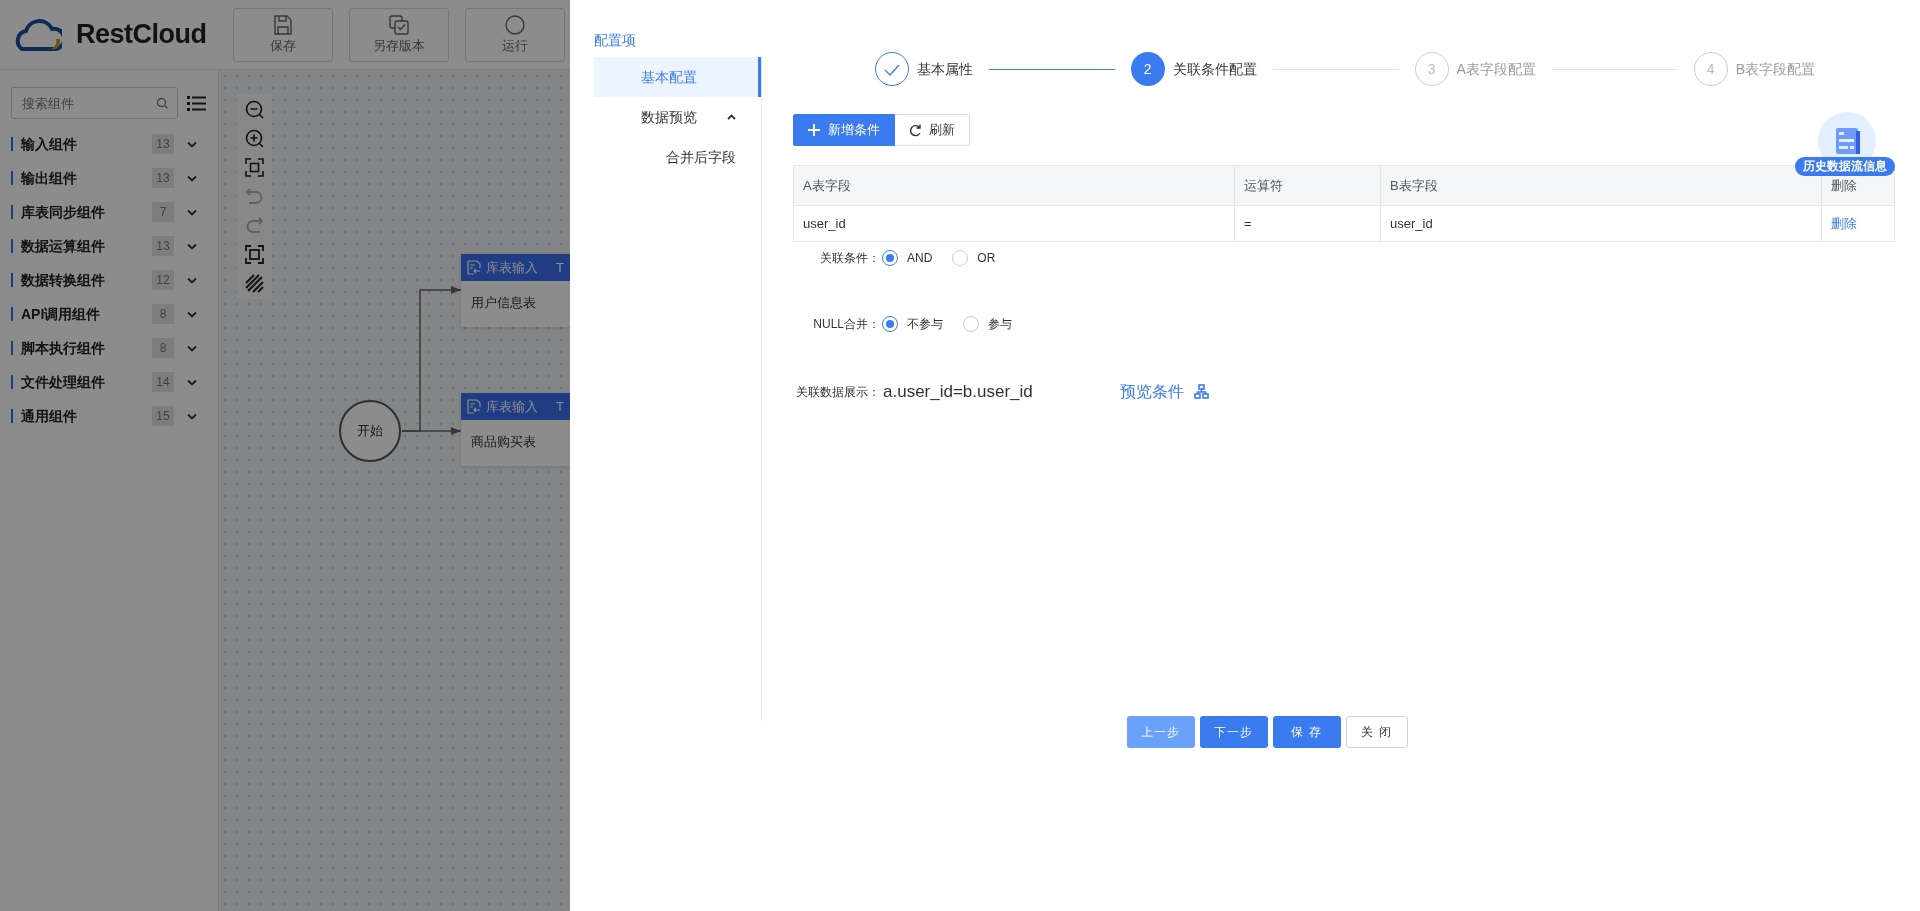 Image resolution: width=1920 pixels, height=911 pixels. I want to click on fullscreen-icon, so click(254, 254).